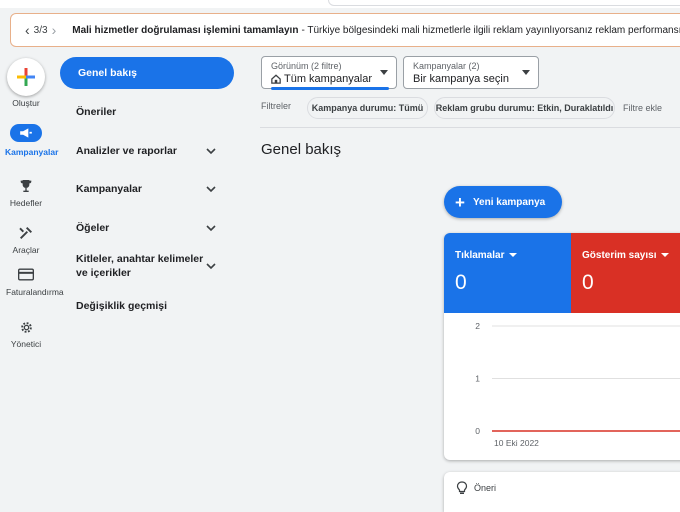 The height and width of the screenshot is (512, 680). What do you see at coordinates (26, 186) in the screenshot?
I see `trophy-icon` at bounding box center [26, 186].